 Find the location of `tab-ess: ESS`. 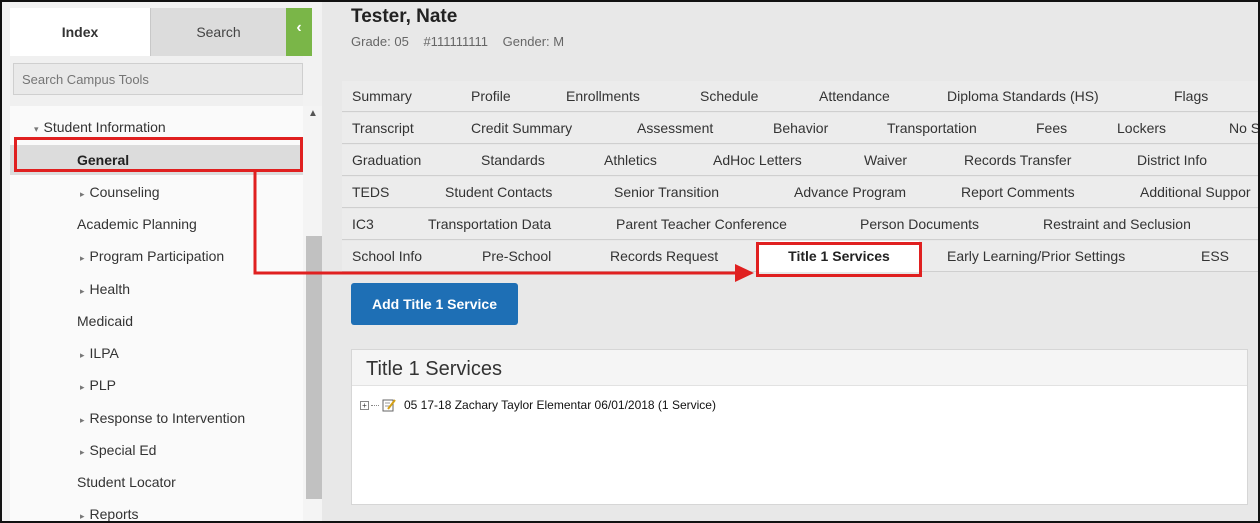

tab-ess: ESS is located at coordinates (1215, 256).